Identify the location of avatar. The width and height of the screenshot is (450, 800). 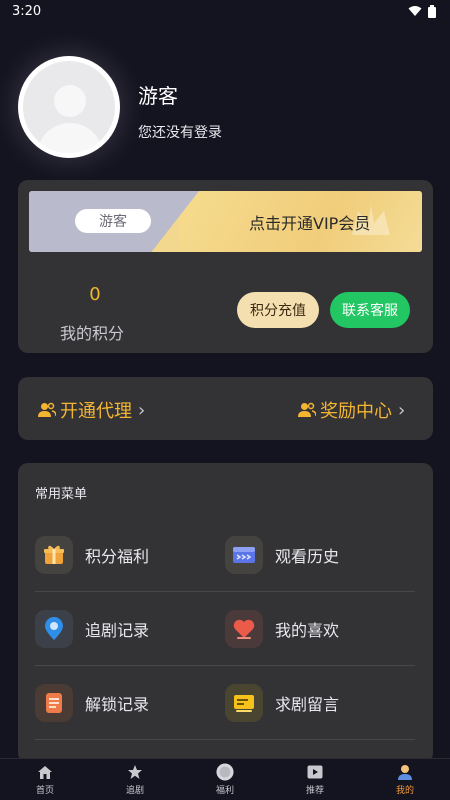
(69, 107).